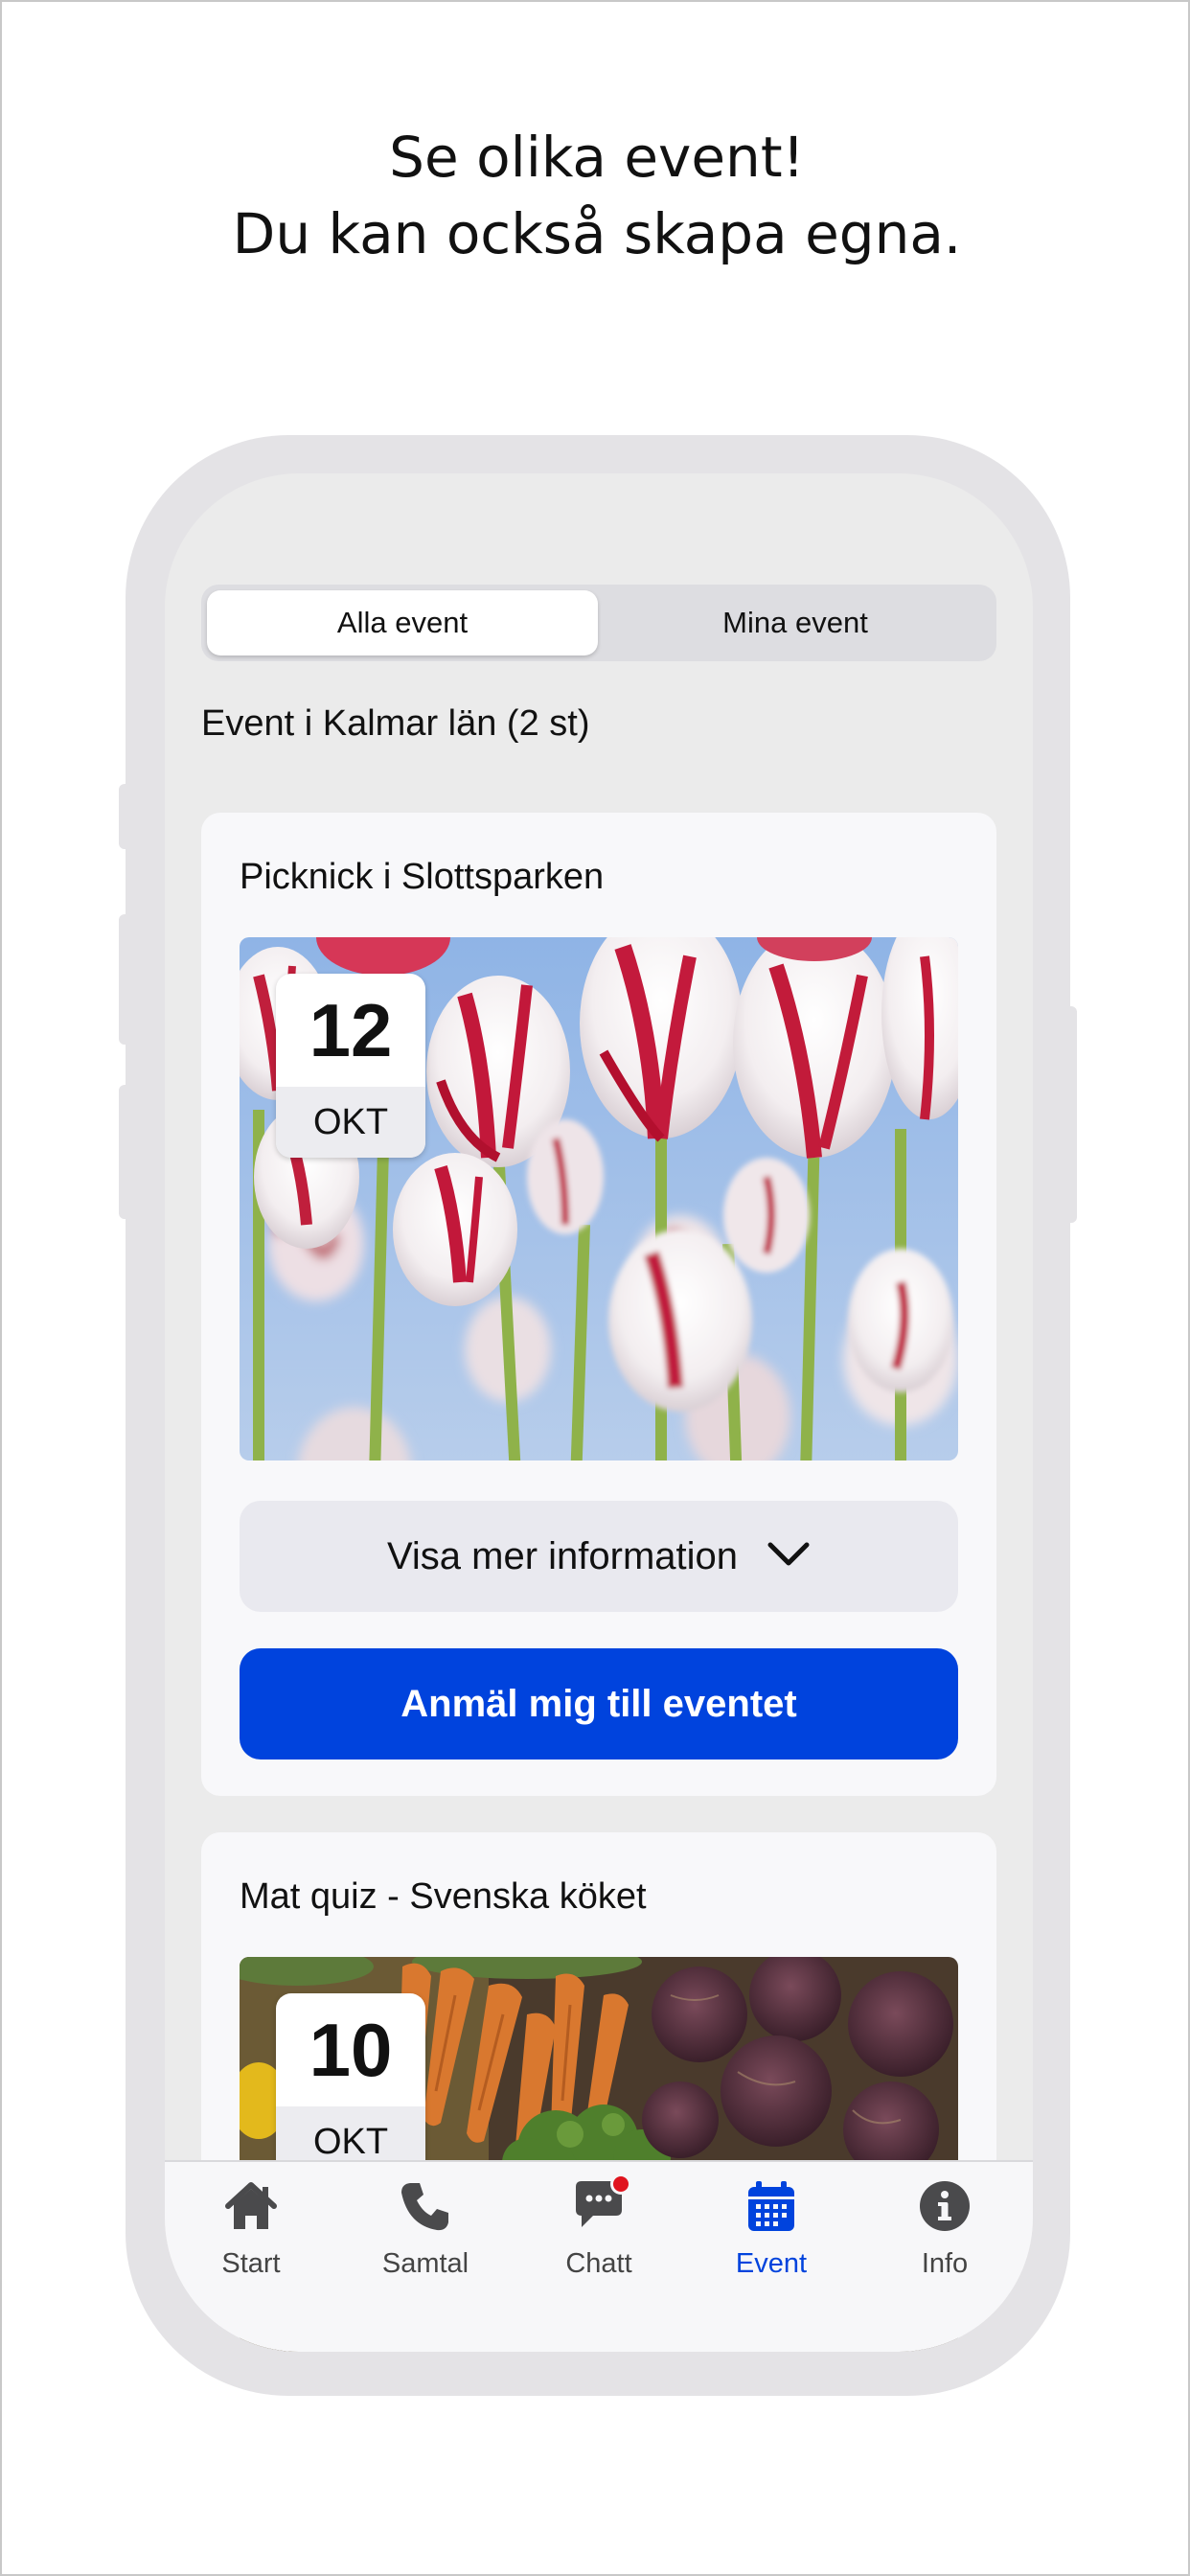 The width and height of the screenshot is (1190, 2576). Describe the element at coordinates (789, 1556) in the screenshot. I see `chevron-down-icon` at that location.